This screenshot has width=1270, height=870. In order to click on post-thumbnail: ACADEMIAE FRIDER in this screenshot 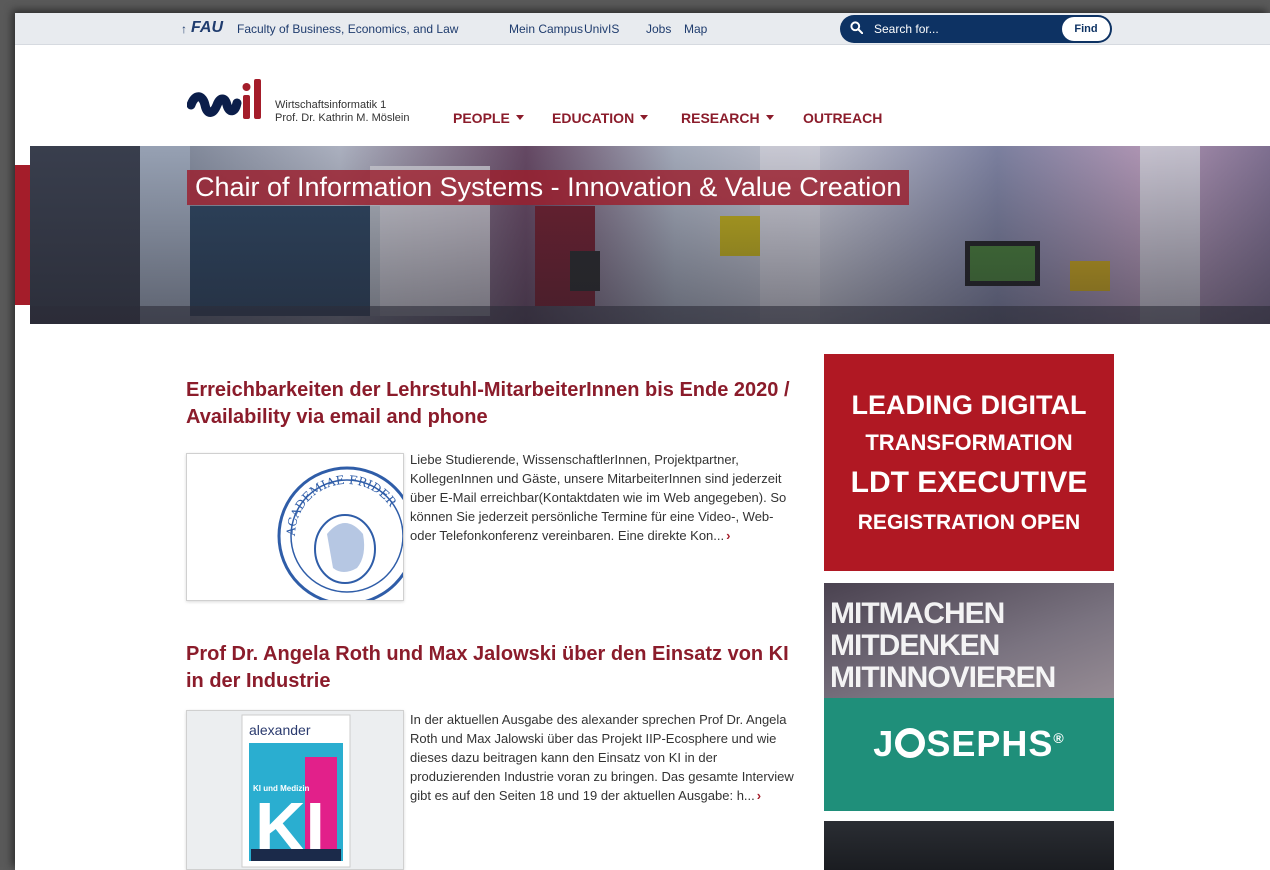, I will do `click(295, 527)`.